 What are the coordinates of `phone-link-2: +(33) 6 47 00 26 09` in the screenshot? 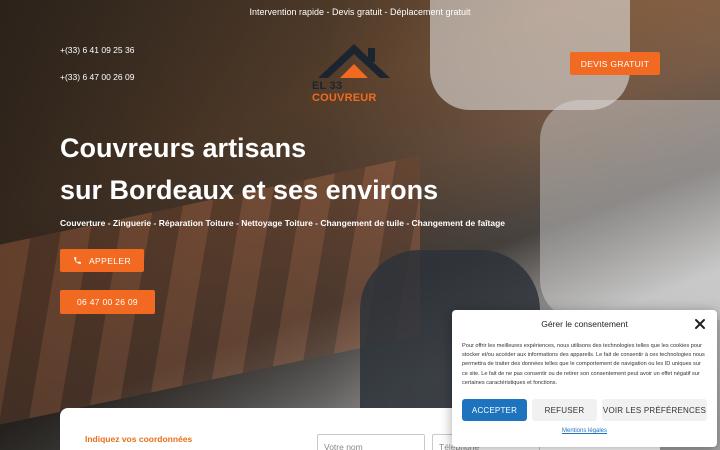 It's located at (97, 77).